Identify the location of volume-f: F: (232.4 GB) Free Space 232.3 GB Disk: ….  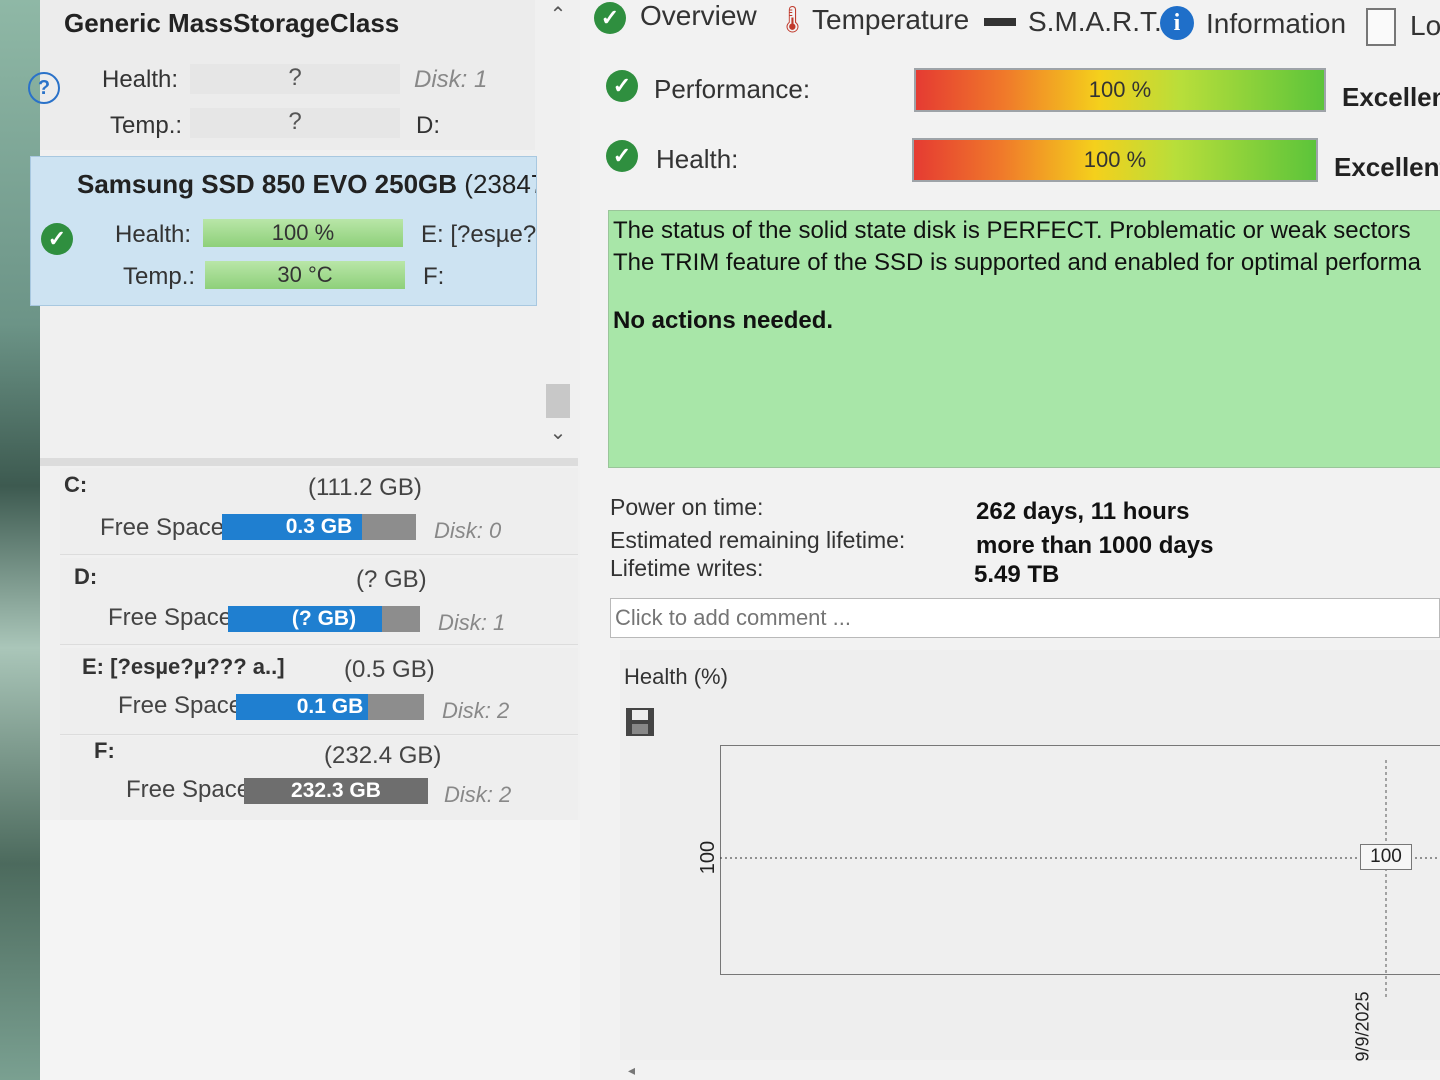
(319, 779).